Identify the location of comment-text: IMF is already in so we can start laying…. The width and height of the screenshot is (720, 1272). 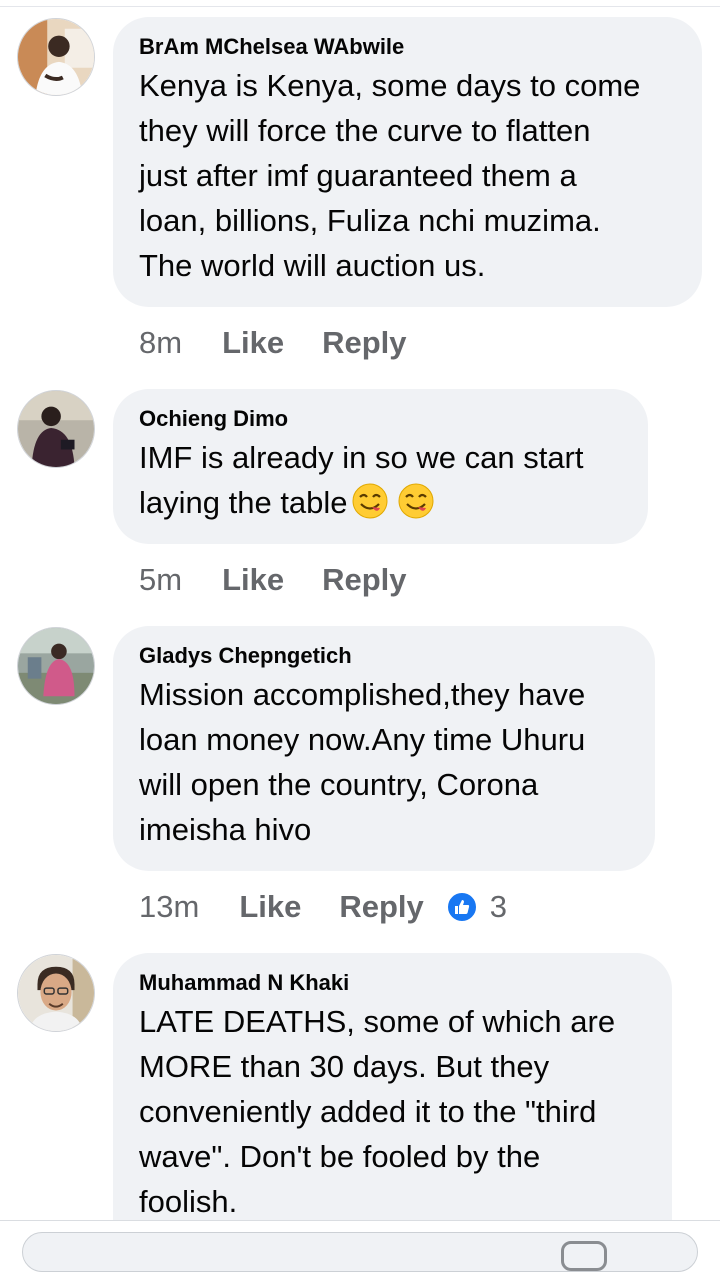
(361, 480).